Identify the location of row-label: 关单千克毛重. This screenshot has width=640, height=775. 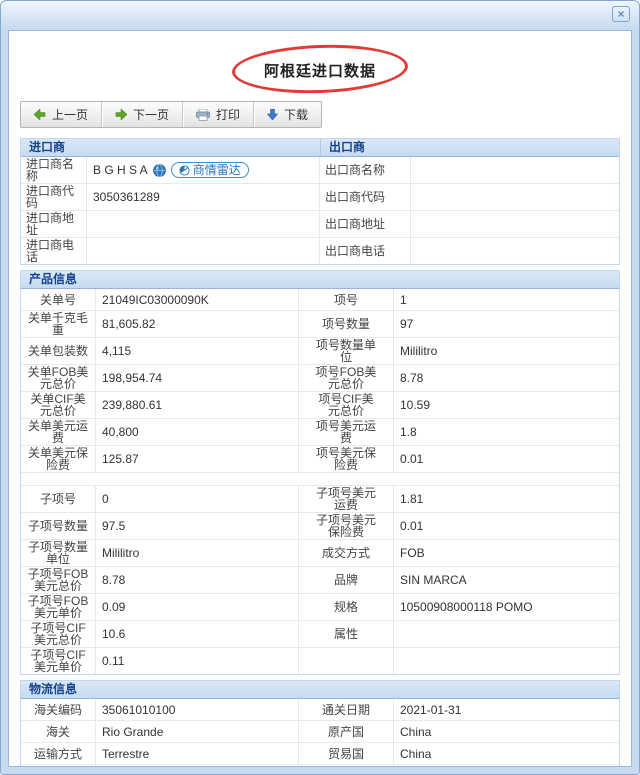
(58, 324).